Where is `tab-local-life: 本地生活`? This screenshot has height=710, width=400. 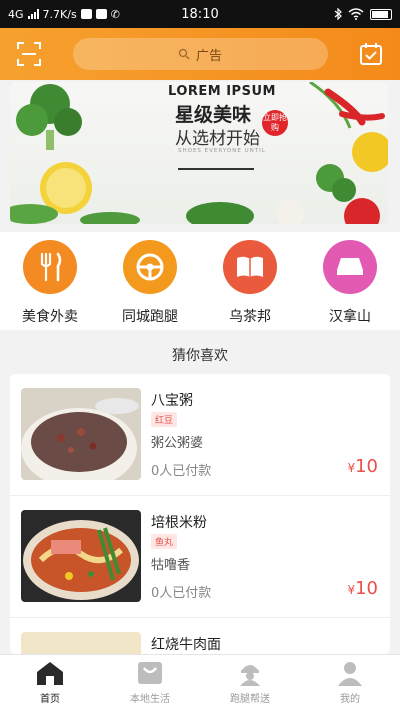 tab-local-life: 本地生活 is located at coordinates (150, 682).